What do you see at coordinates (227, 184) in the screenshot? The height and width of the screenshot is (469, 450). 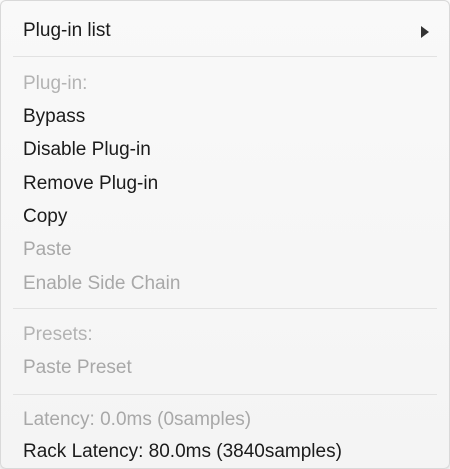 I see `menu-item-remove-plugin: Remove Plug-in` at bounding box center [227, 184].